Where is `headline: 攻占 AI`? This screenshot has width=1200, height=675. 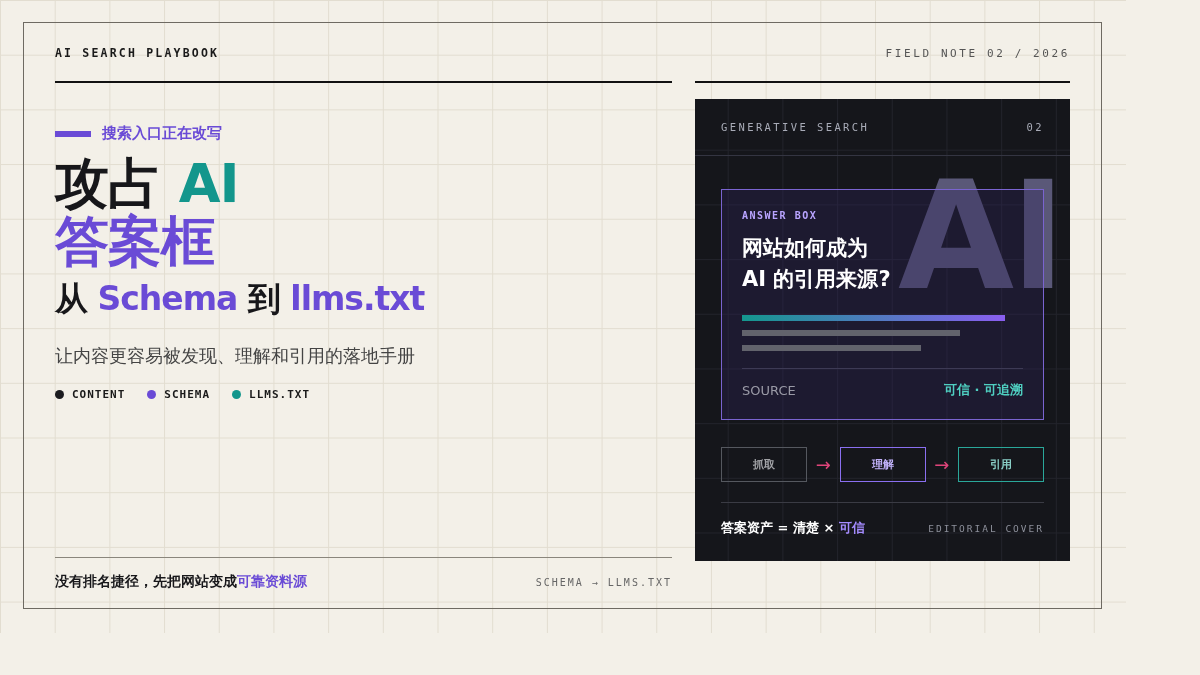
headline: 攻占 AI is located at coordinates (147, 184).